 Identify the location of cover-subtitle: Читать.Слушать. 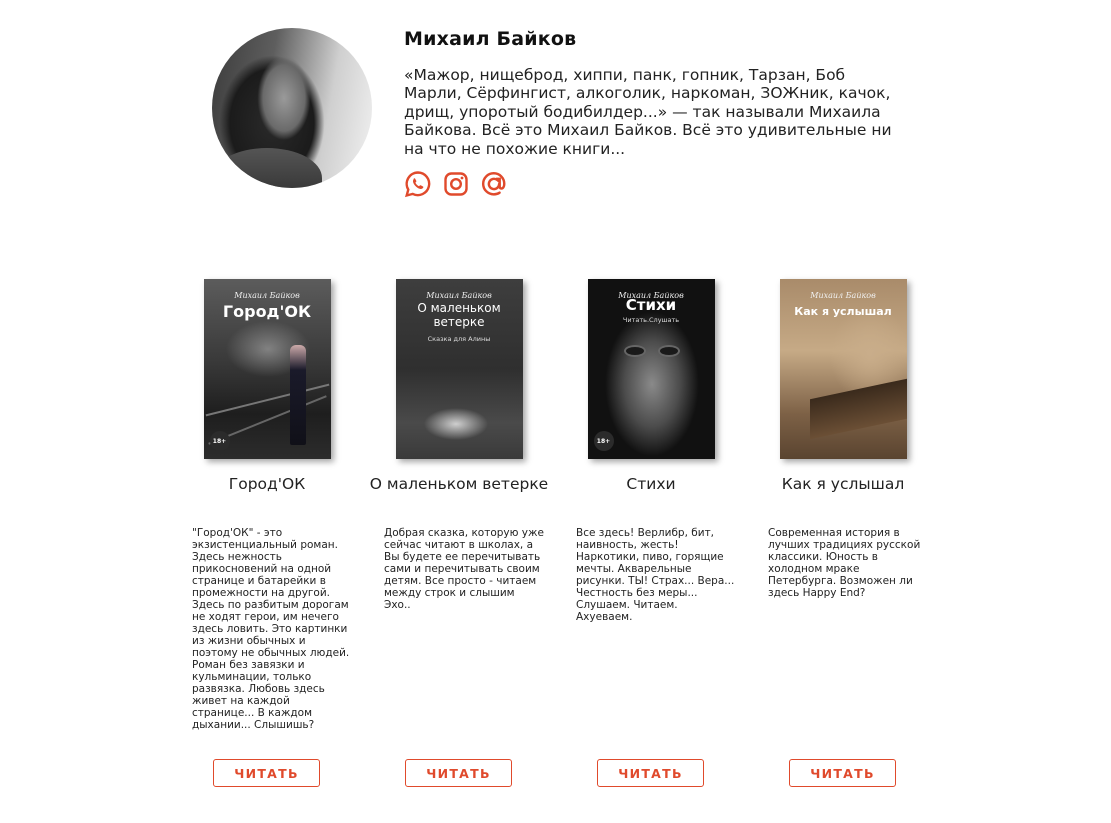
(651, 320).